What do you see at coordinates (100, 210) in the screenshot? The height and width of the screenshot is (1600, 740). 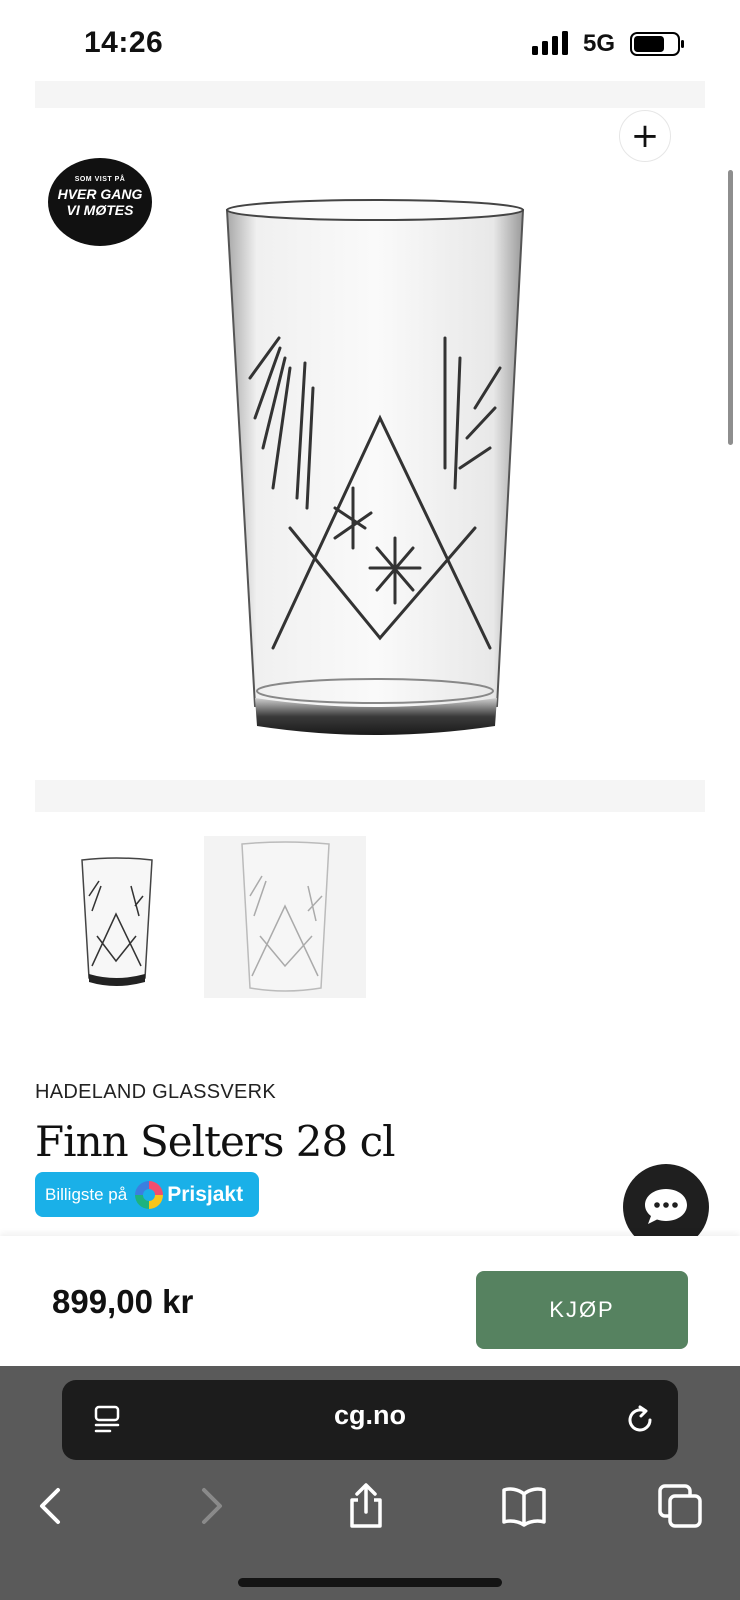 I see `badge-line-2: VI MØTES` at bounding box center [100, 210].